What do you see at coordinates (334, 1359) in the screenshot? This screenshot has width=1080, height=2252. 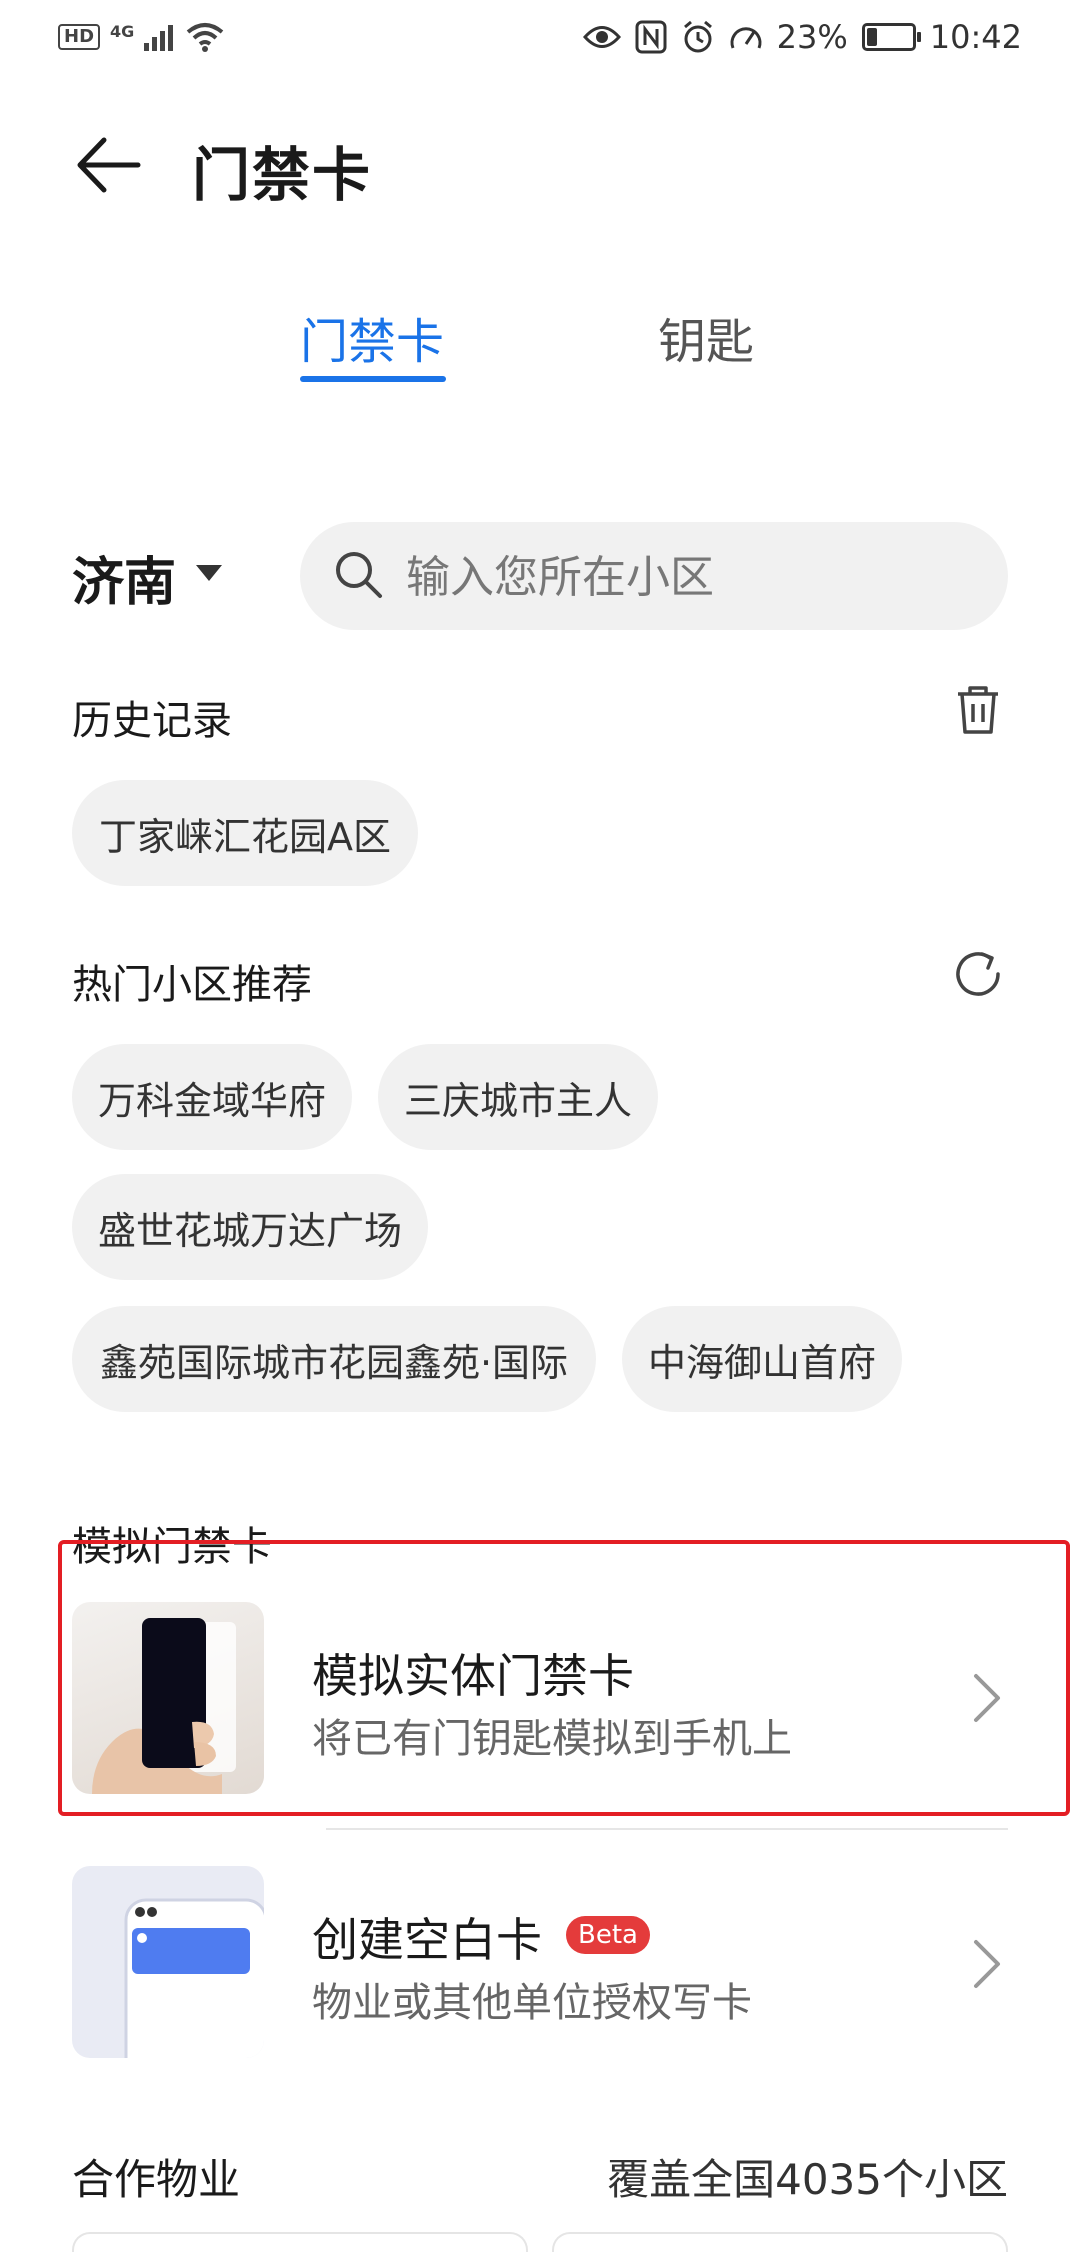 I see `hot-chip: 鑫苑国际城市花园鑫苑·国际` at bounding box center [334, 1359].